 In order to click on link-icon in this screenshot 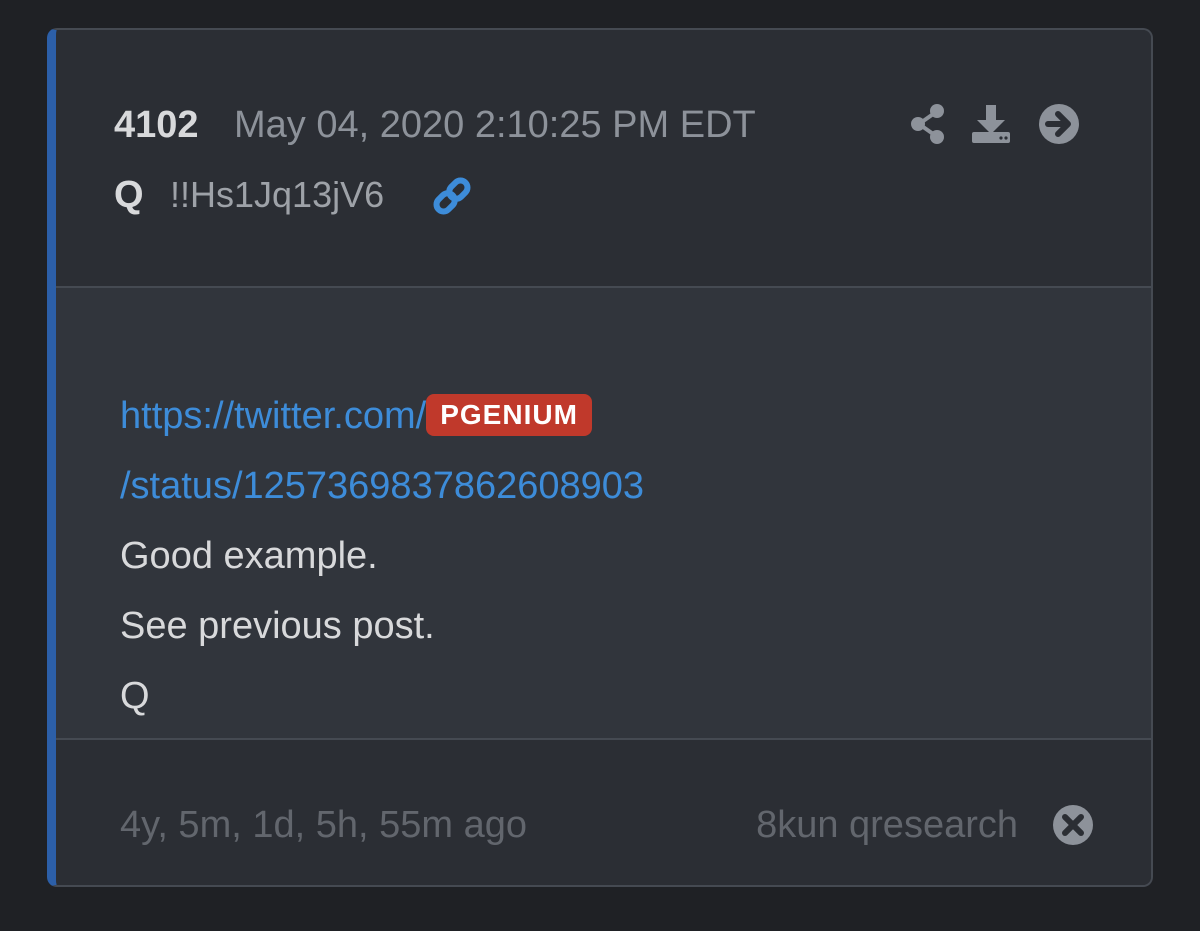, I will do `click(452, 196)`.